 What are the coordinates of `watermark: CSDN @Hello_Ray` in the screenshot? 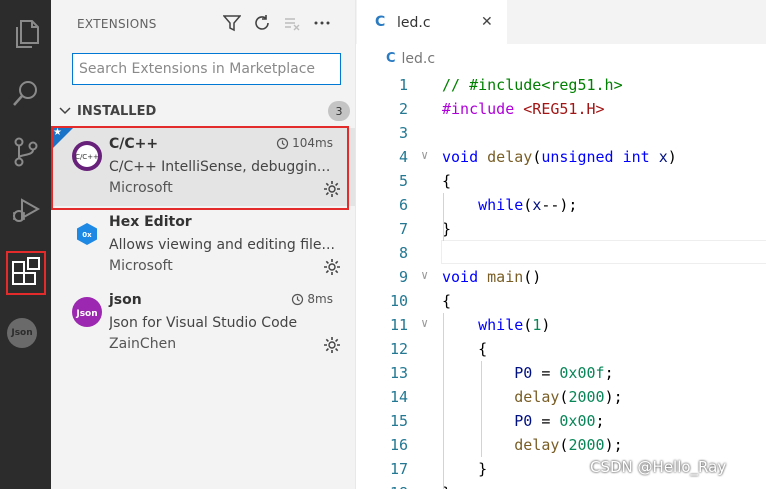 It's located at (658, 467).